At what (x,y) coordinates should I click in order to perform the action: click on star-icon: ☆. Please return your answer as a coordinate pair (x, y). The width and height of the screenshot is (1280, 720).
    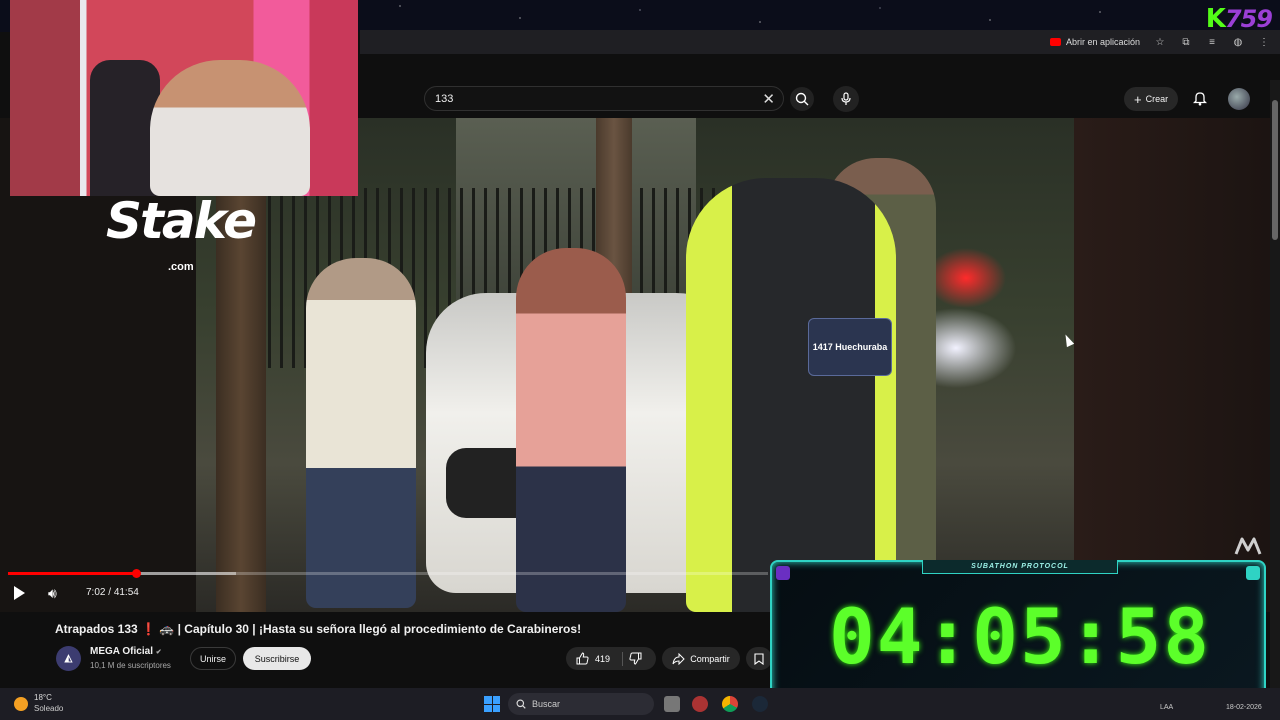
    Looking at the image, I should click on (1160, 42).